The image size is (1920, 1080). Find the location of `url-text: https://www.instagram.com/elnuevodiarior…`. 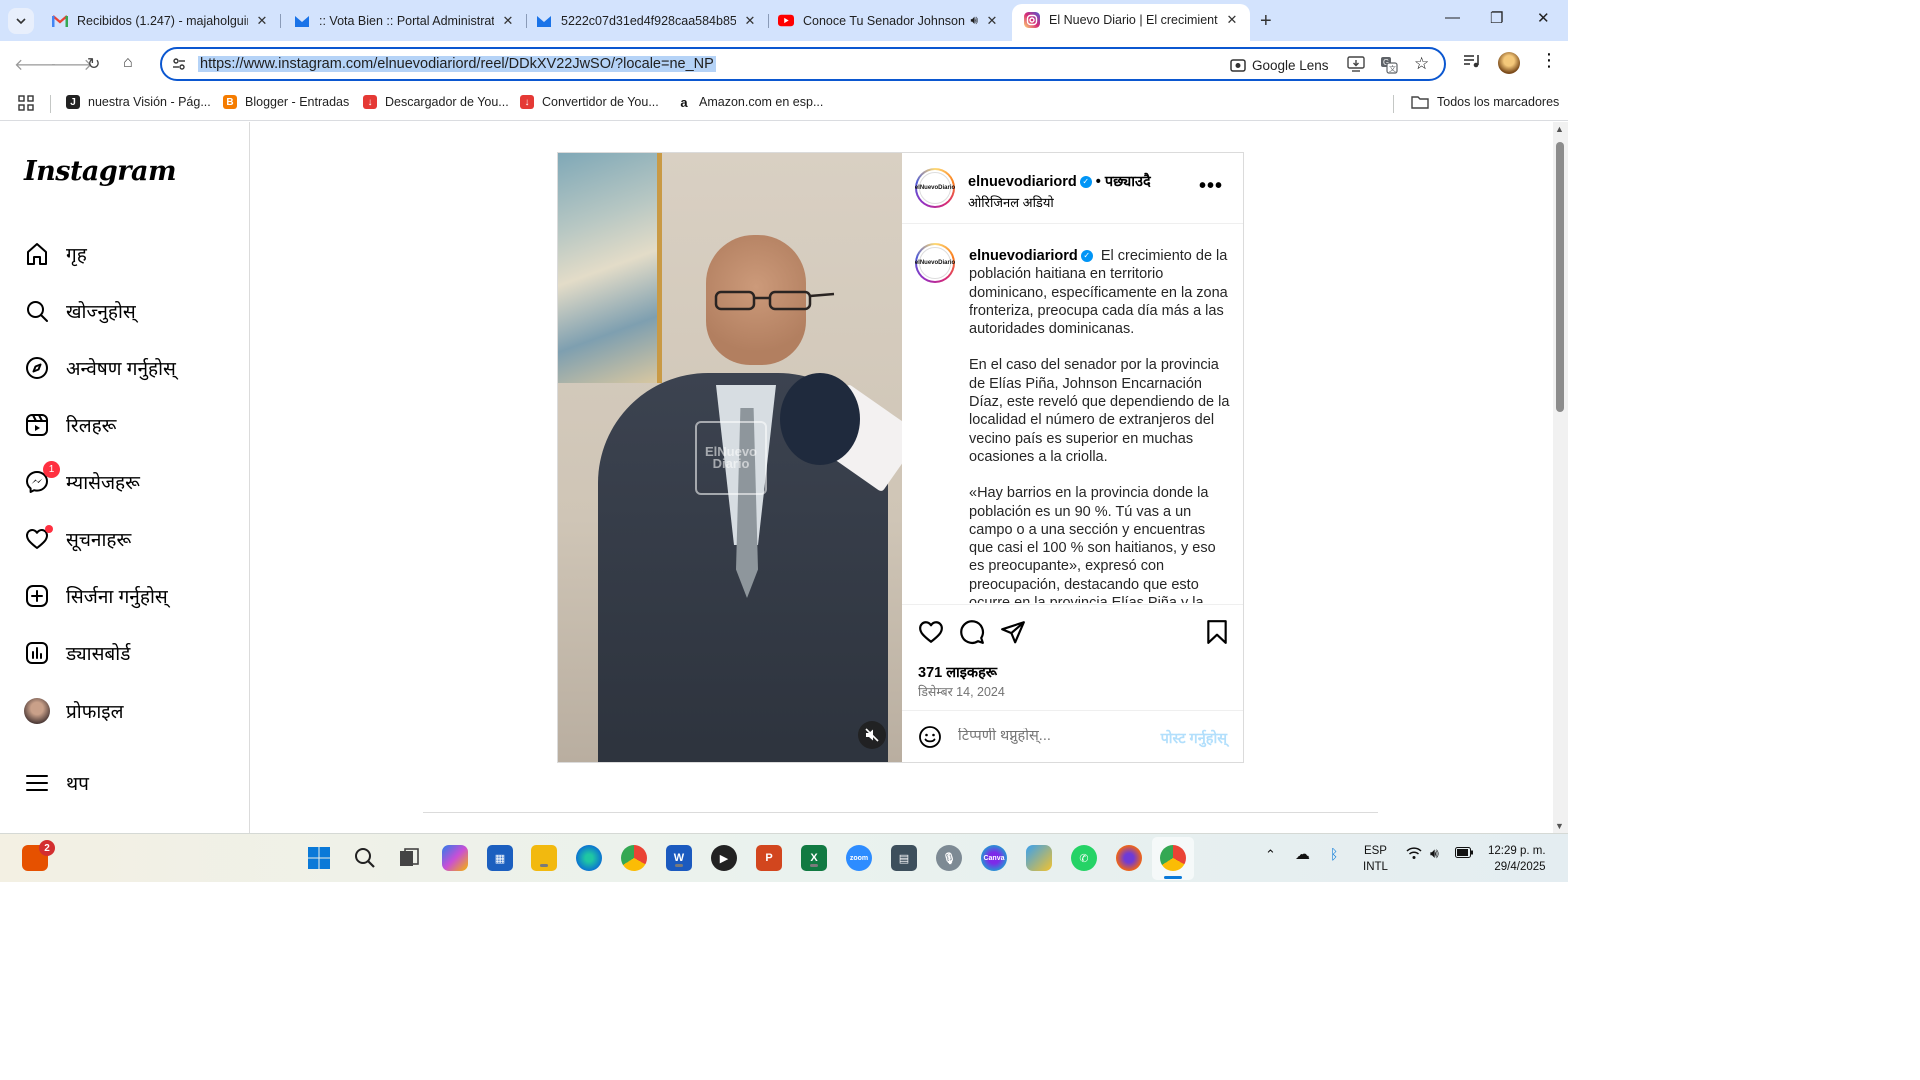

url-text: https://www.instagram.com/elnuevodiarior… is located at coordinates (457, 64).